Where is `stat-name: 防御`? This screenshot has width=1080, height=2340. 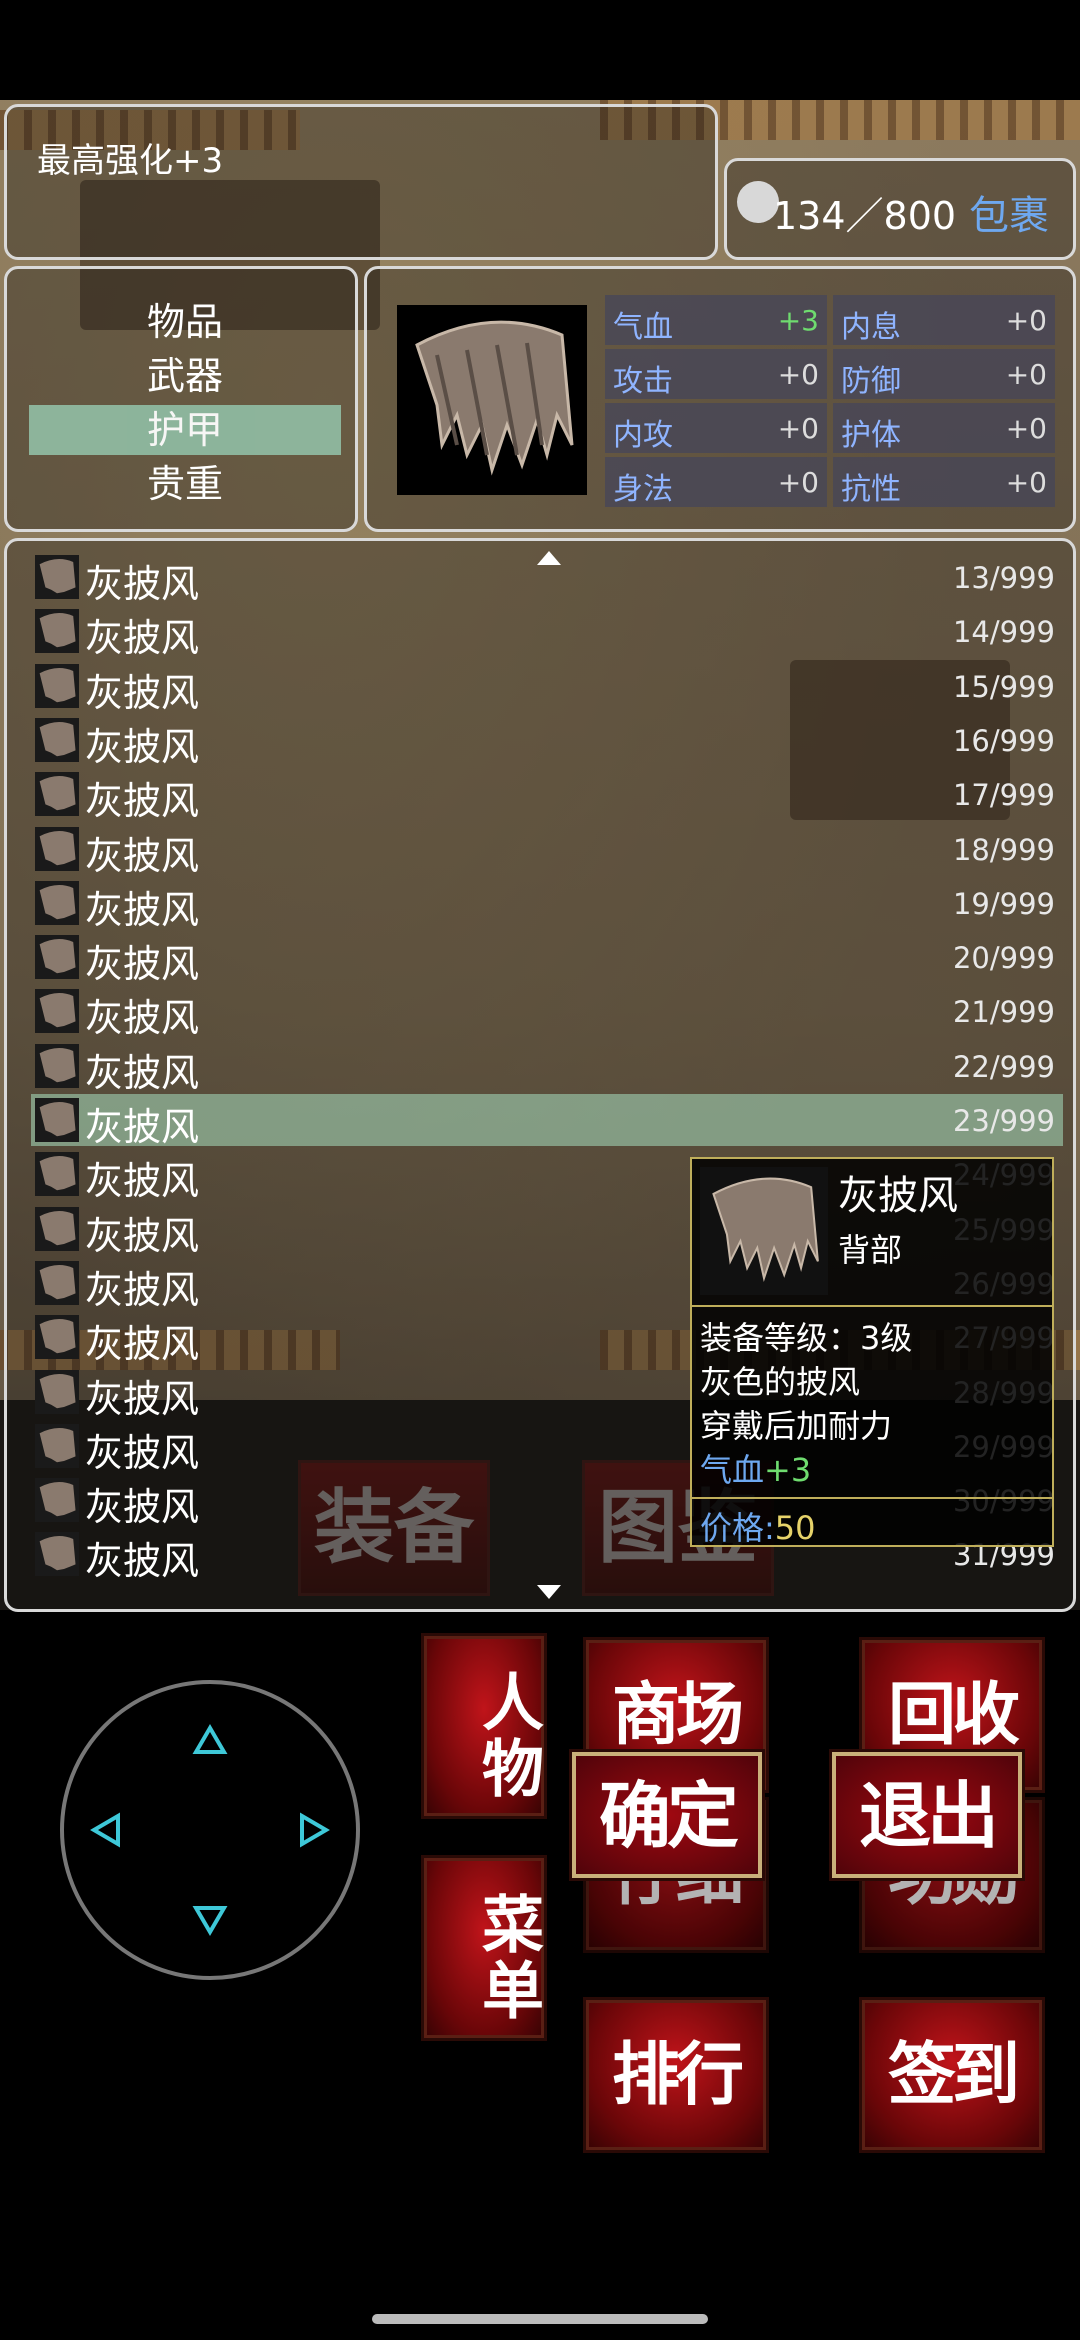 stat-name: 防御 is located at coordinates (871, 381).